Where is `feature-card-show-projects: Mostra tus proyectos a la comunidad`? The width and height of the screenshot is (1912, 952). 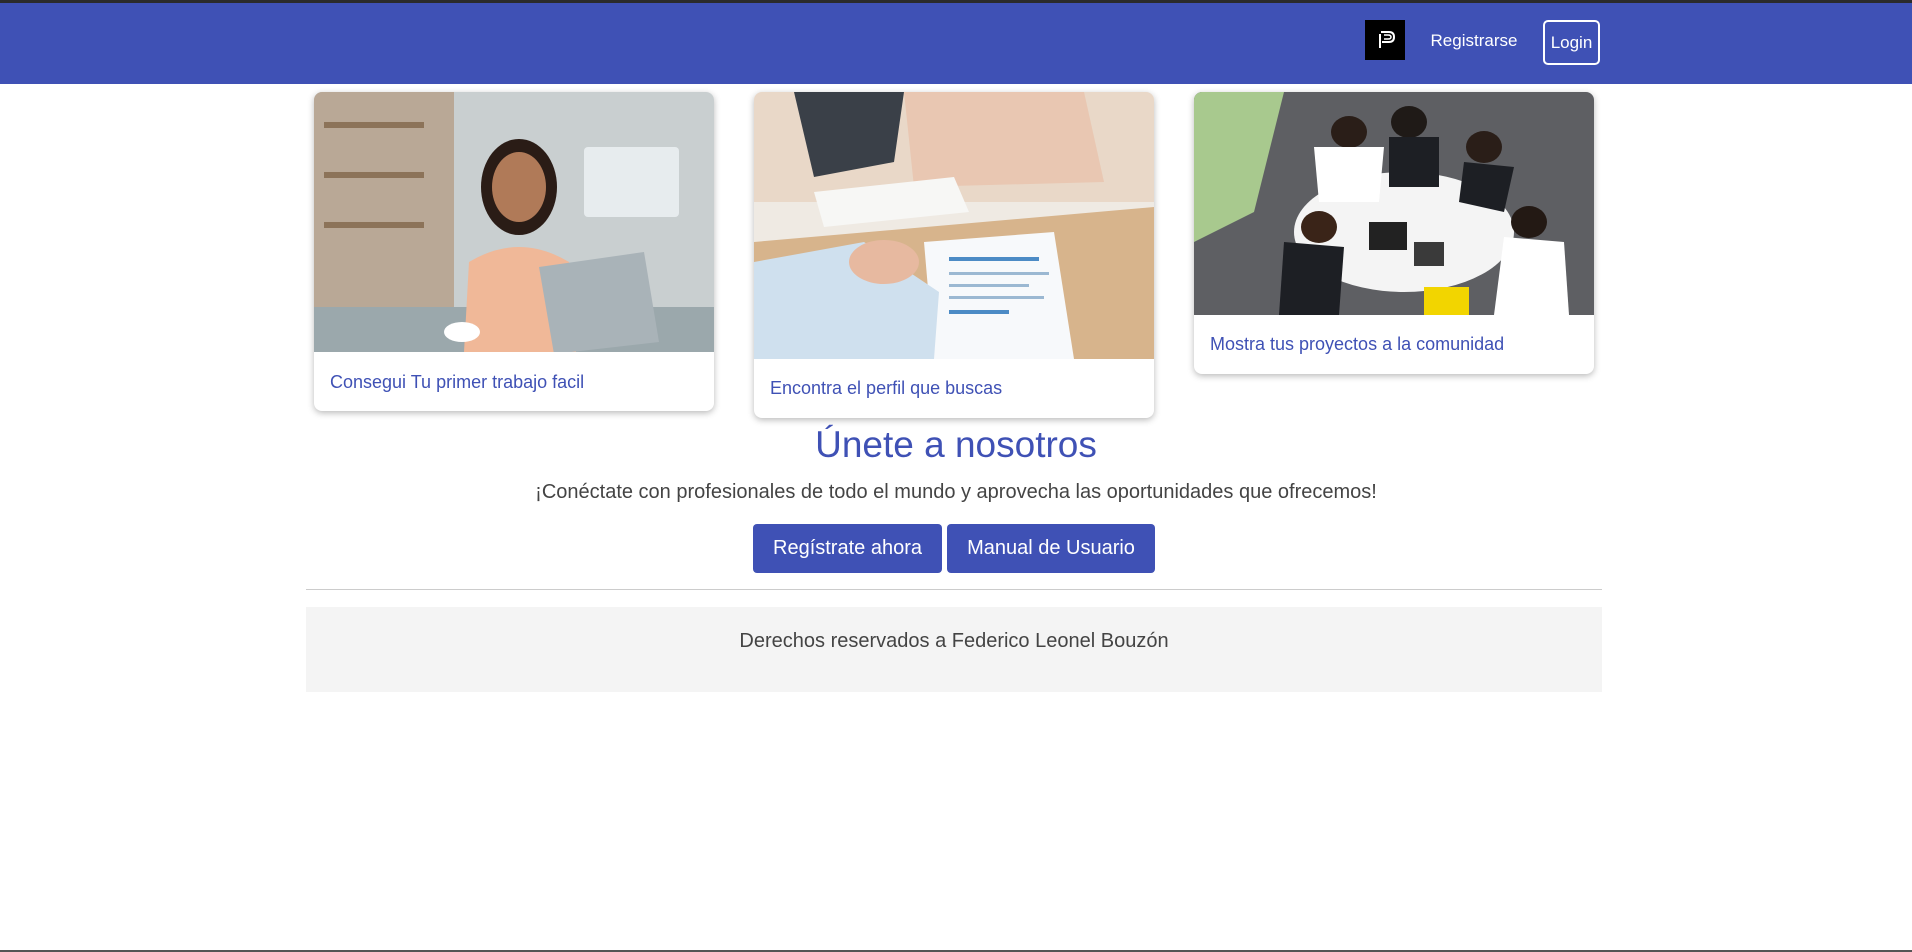
feature-card-show-projects: Mostra tus proyectos a la comunidad is located at coordinates (1394, 233).